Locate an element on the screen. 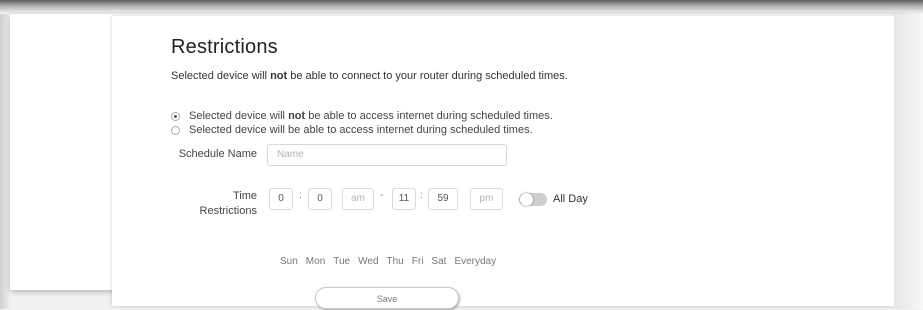  end-hour-input: 11 is located at coordinates (404, 199).